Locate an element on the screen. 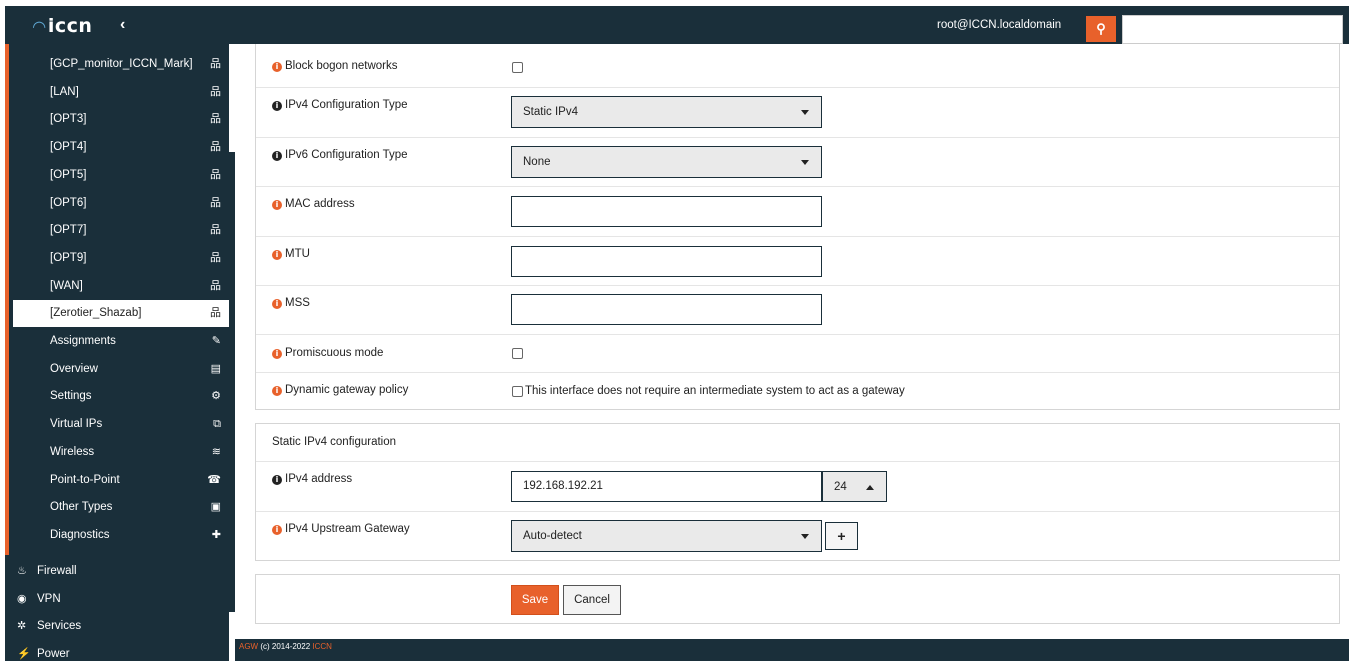 This screenshot has width=1359, height=661. mac-row: i MAC address is located at coordinates (797, 211).